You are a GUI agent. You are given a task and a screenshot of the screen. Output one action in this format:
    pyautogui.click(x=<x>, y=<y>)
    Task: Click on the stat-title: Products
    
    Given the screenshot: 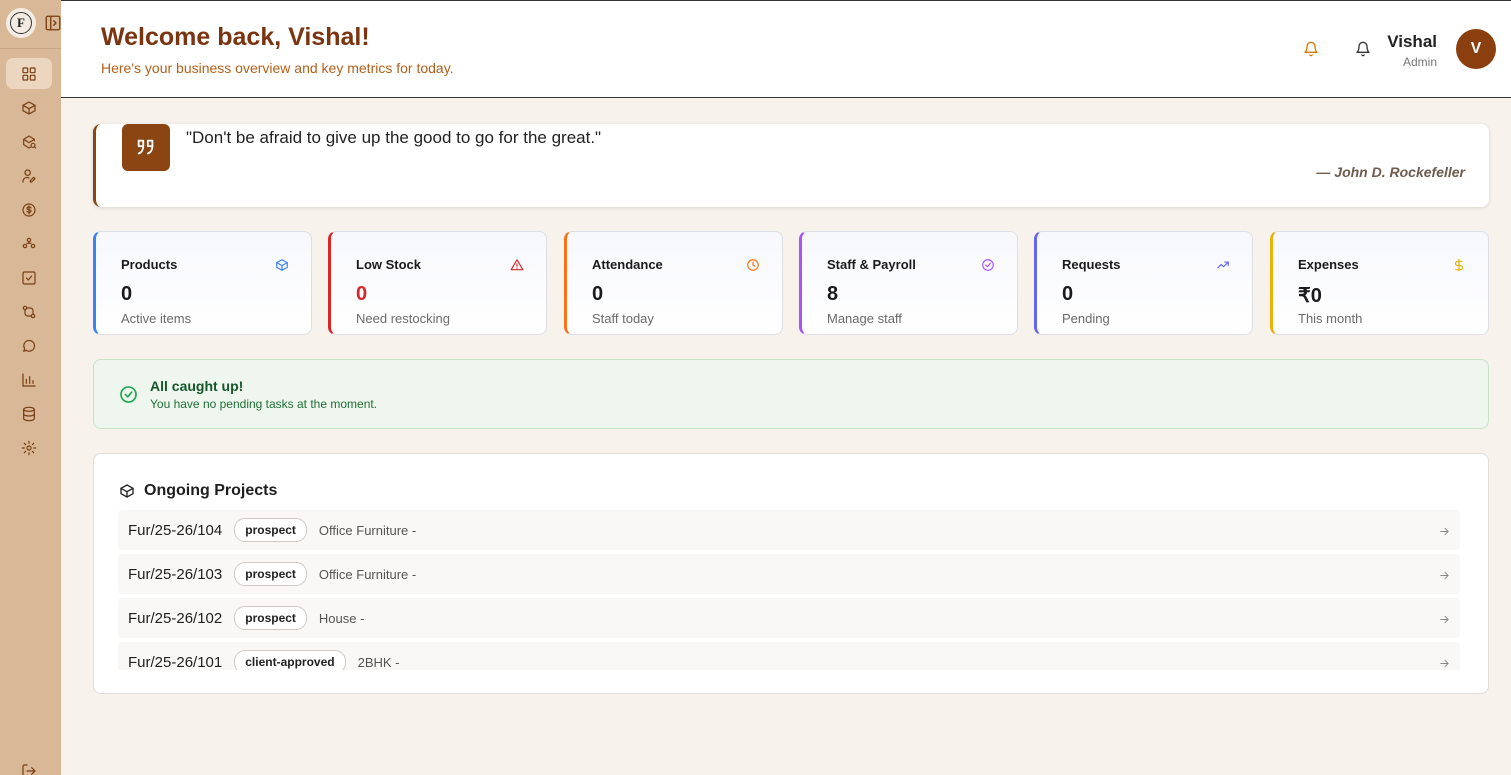 What is the action you would take?
    pyautogui.click(x=149, y=264)
    